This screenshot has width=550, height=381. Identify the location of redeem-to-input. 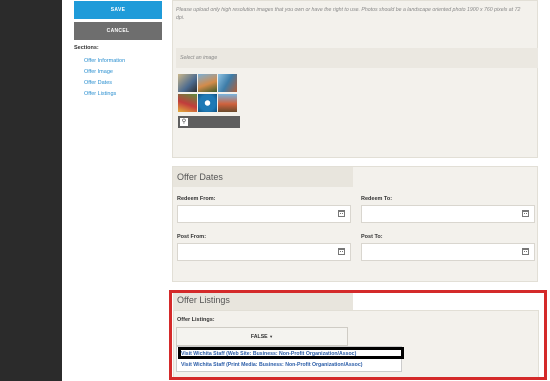
(448, 214).